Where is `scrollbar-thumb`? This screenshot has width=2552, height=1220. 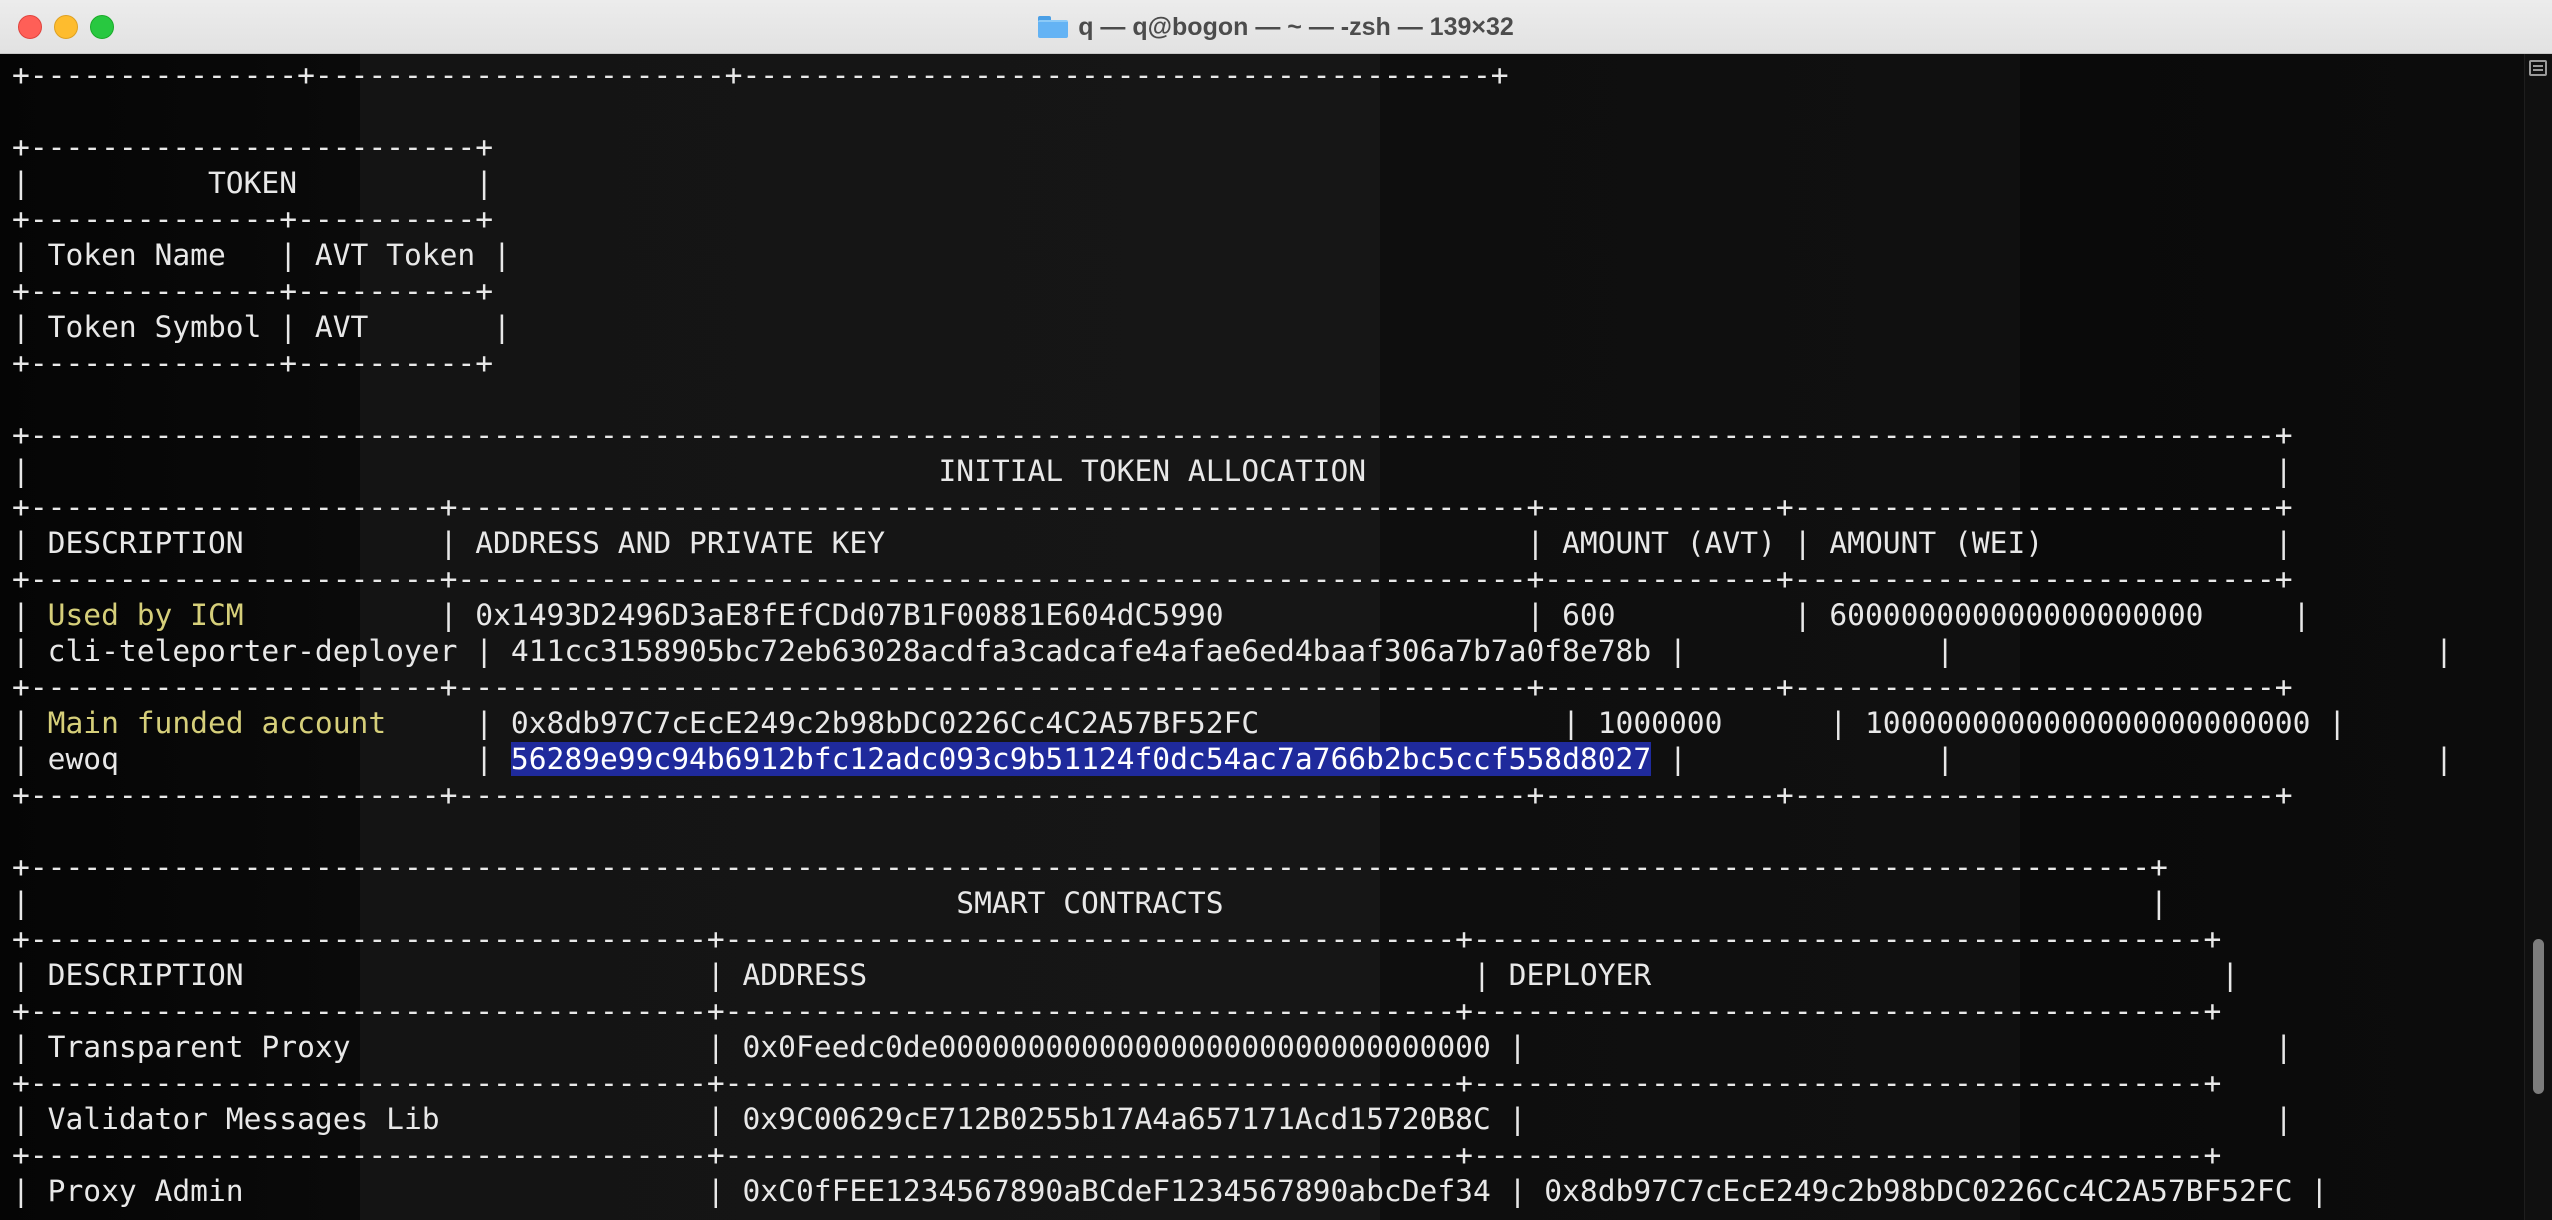
scrollbar-thumb is located at coordinates (2538, 1016).